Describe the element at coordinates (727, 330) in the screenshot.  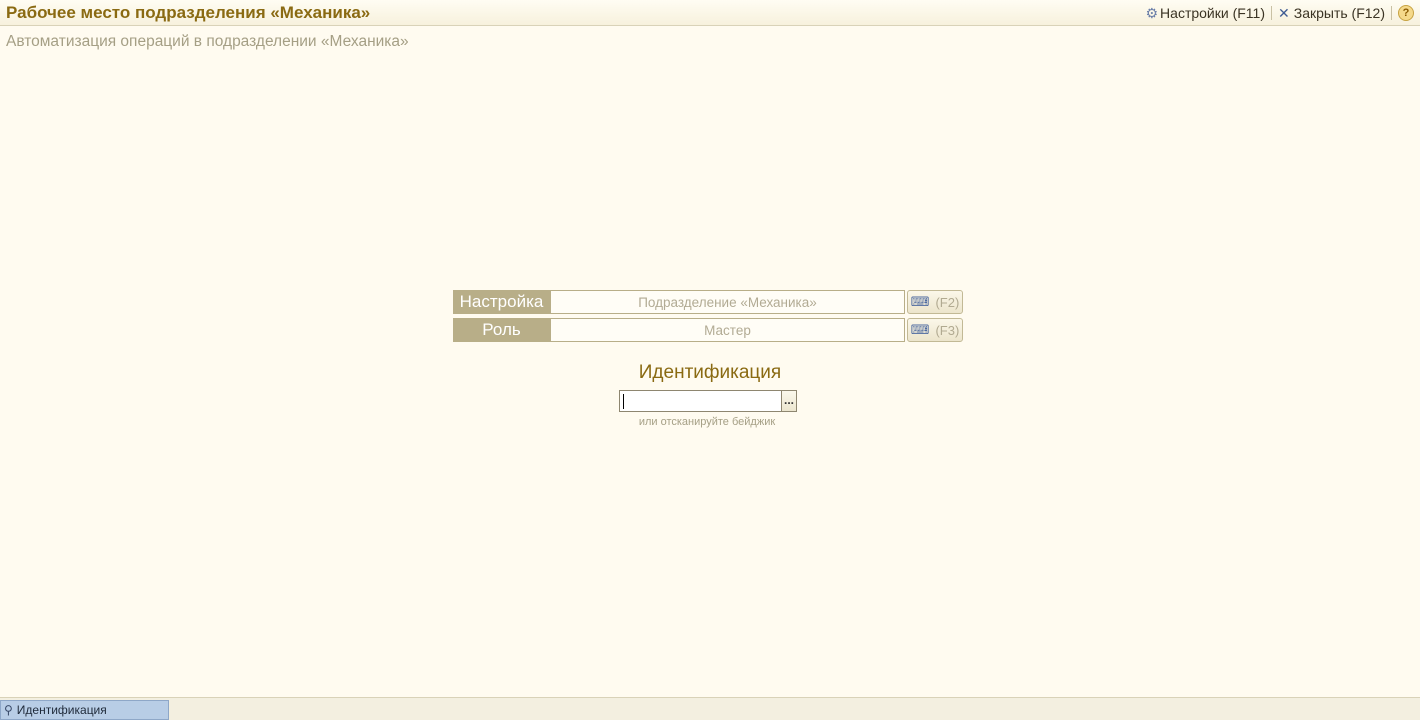
I see `role-field: Мастер` at that location.